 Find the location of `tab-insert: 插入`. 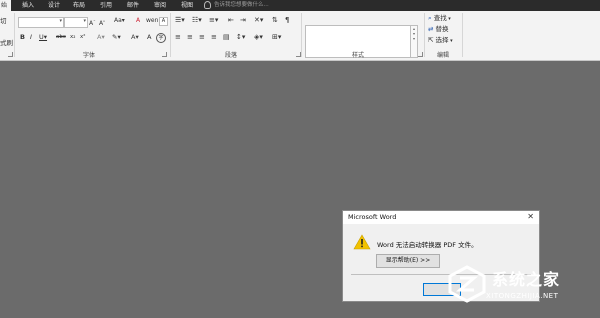

tab-insert: 插入 is located at coordinates (28, 5).